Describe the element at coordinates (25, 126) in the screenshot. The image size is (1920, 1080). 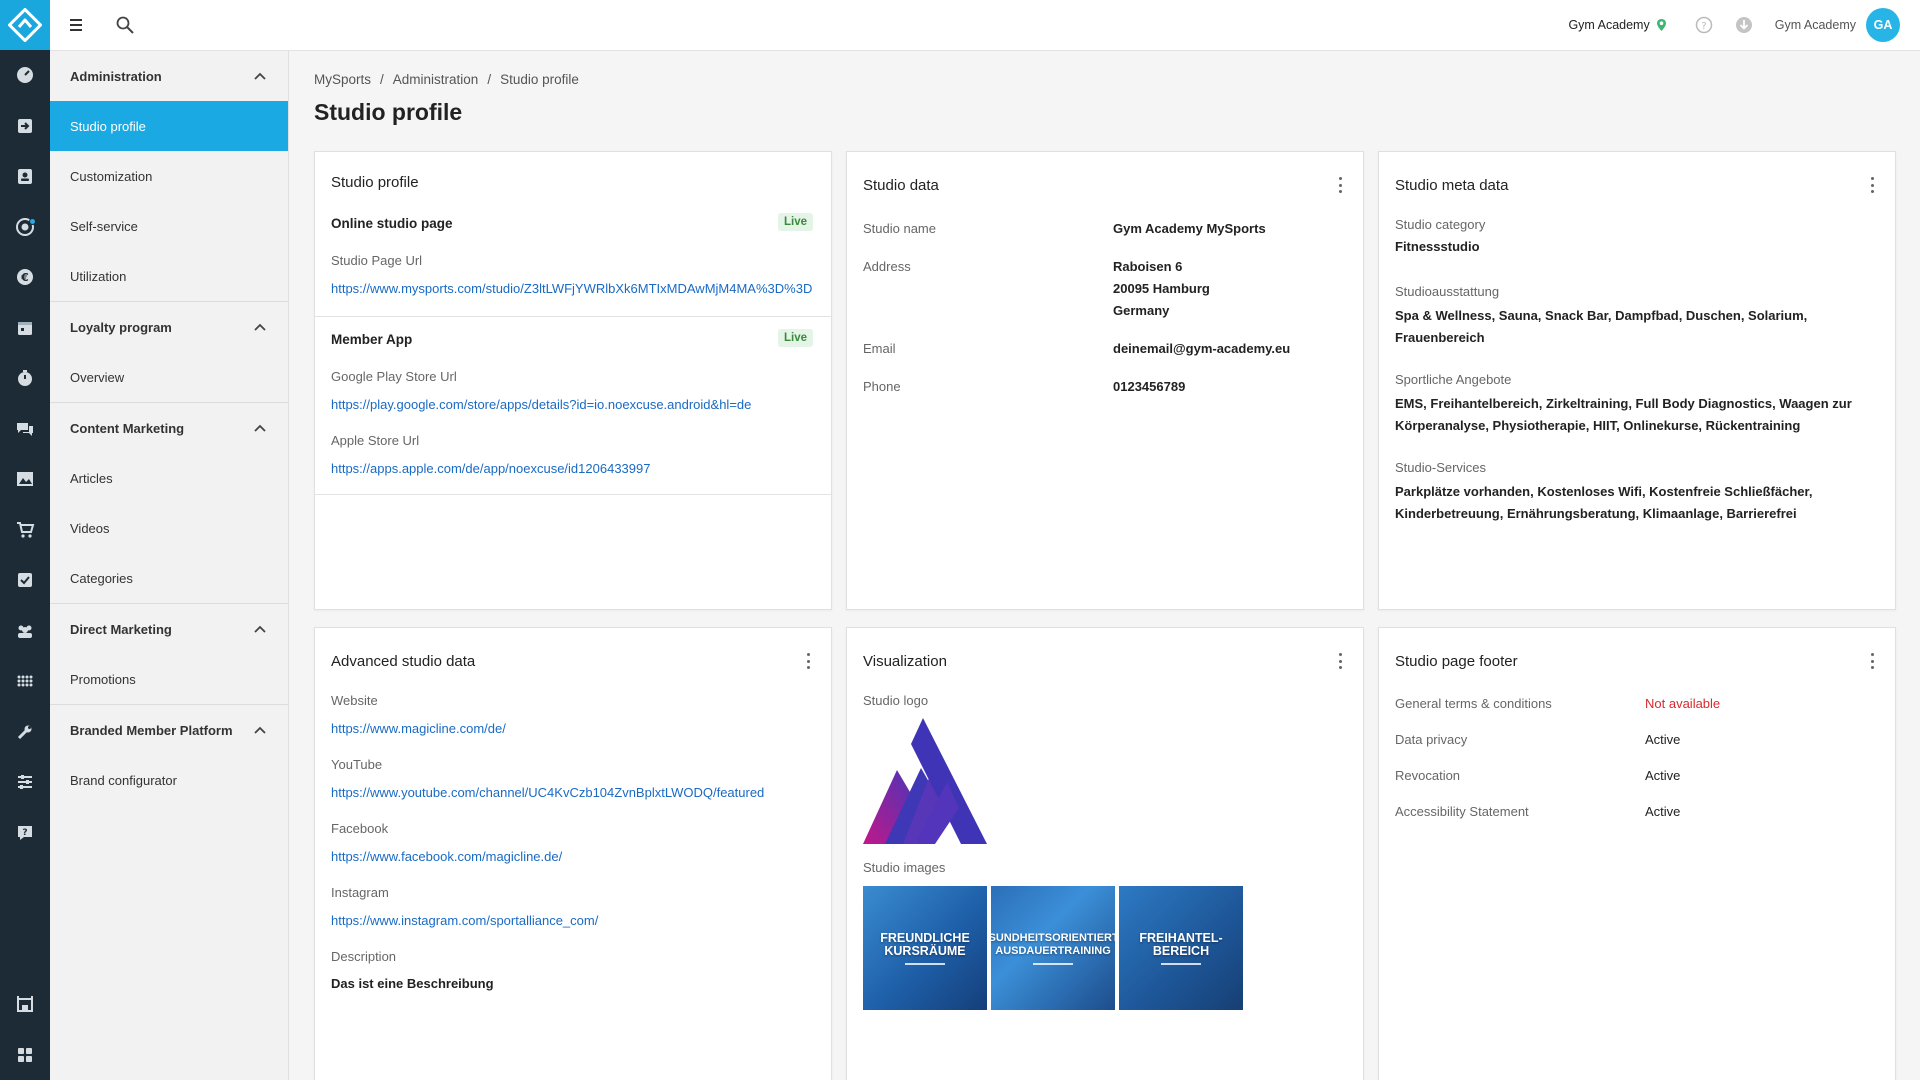
I see `rail-checkin` at that location.